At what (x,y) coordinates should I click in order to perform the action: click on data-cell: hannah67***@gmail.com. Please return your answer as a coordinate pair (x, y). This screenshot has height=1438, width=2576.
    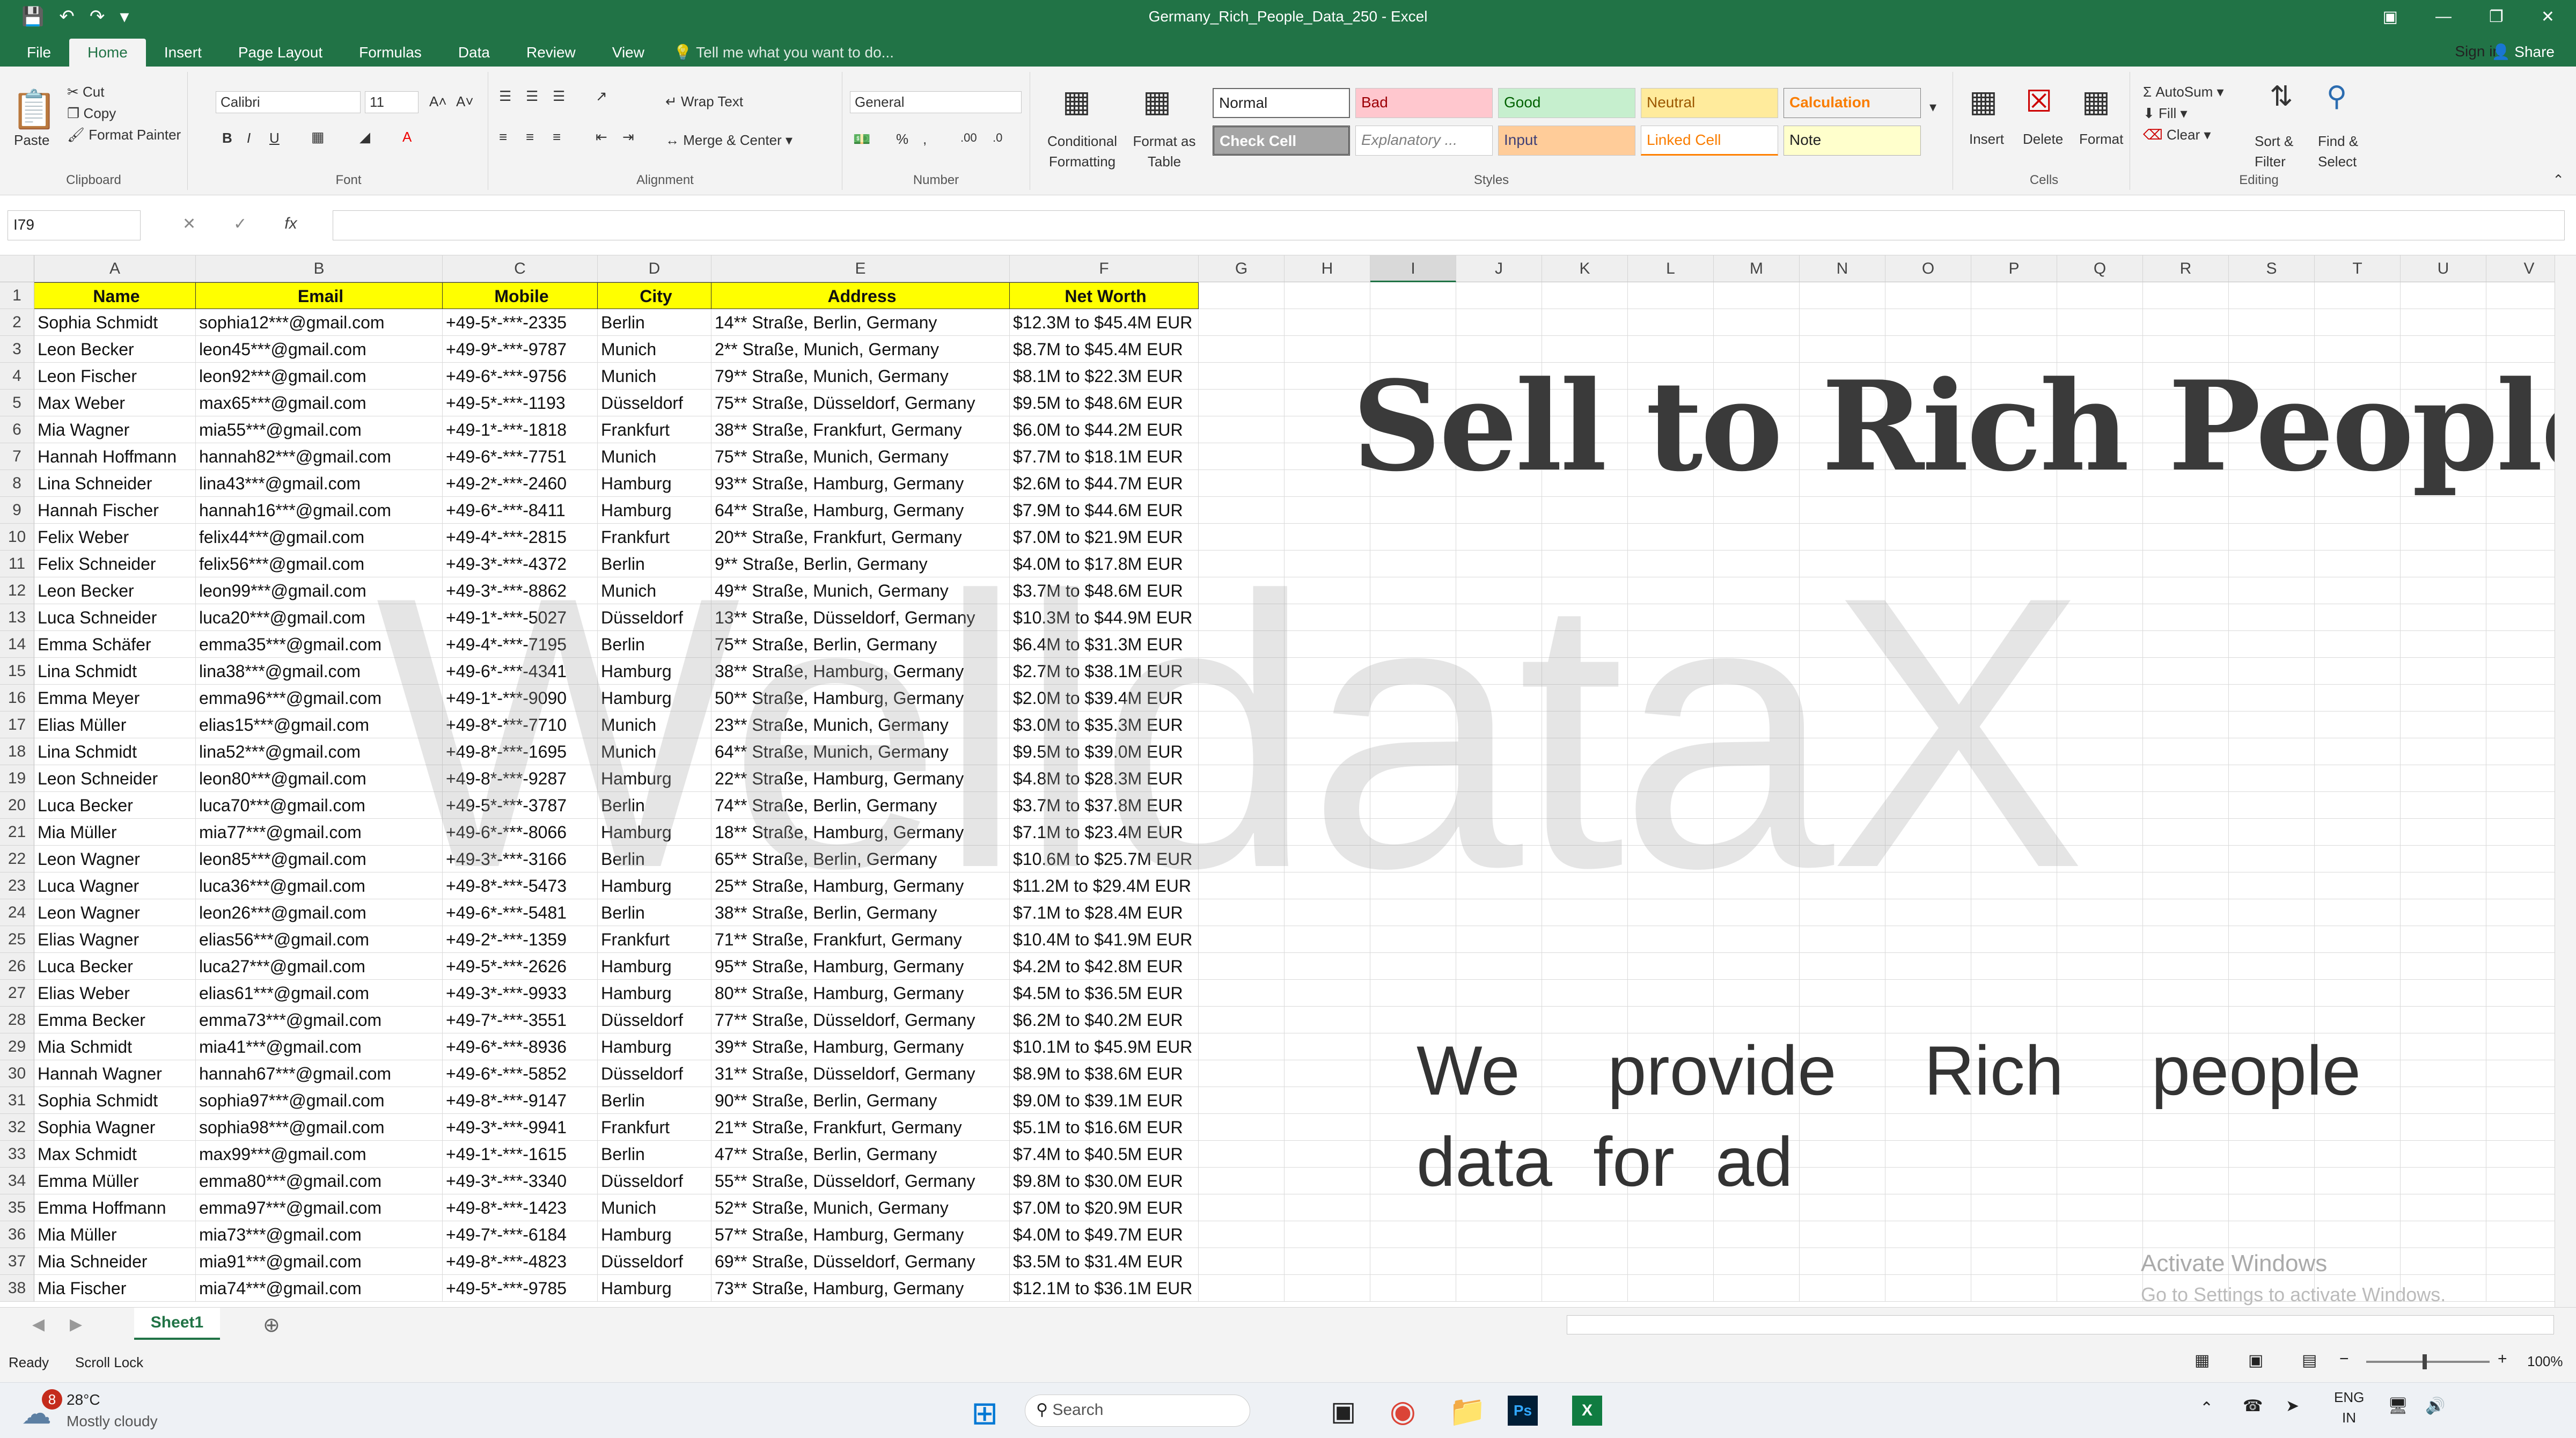
    Looking at the image, I should click on (319, 1073).